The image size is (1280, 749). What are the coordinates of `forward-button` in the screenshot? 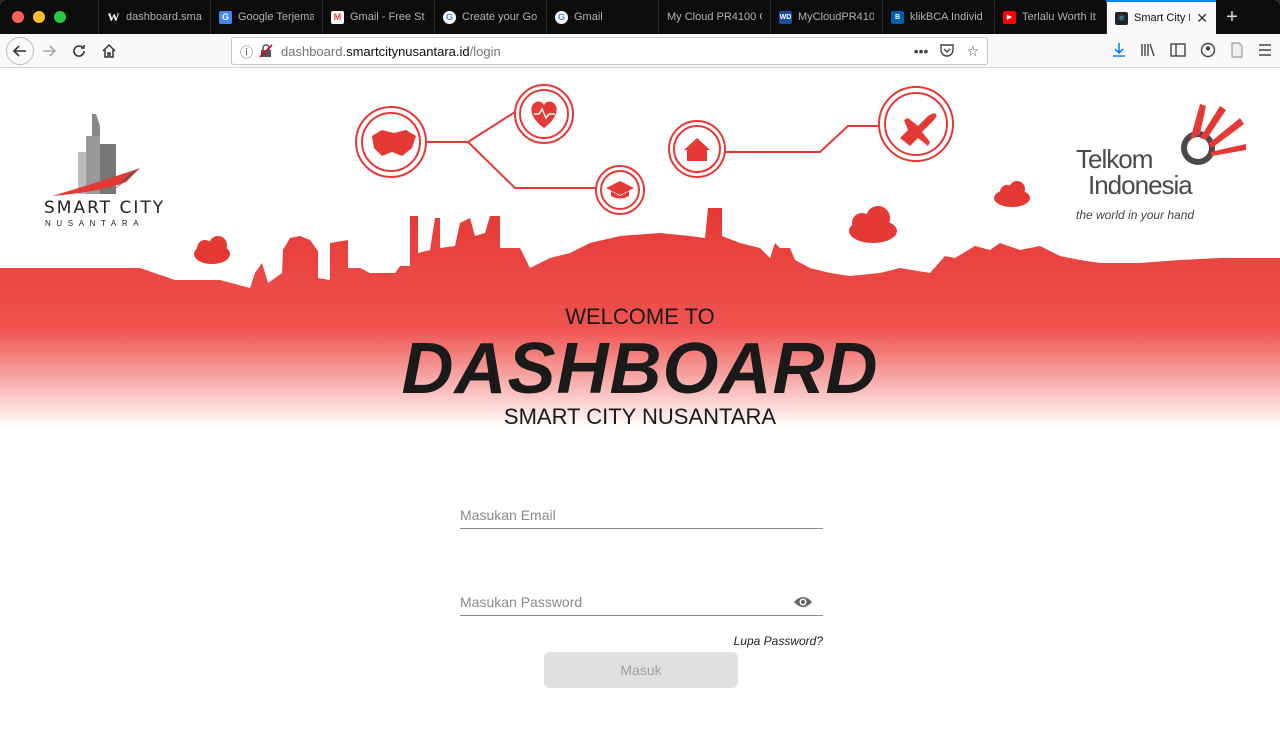 It's located at (49, 51).